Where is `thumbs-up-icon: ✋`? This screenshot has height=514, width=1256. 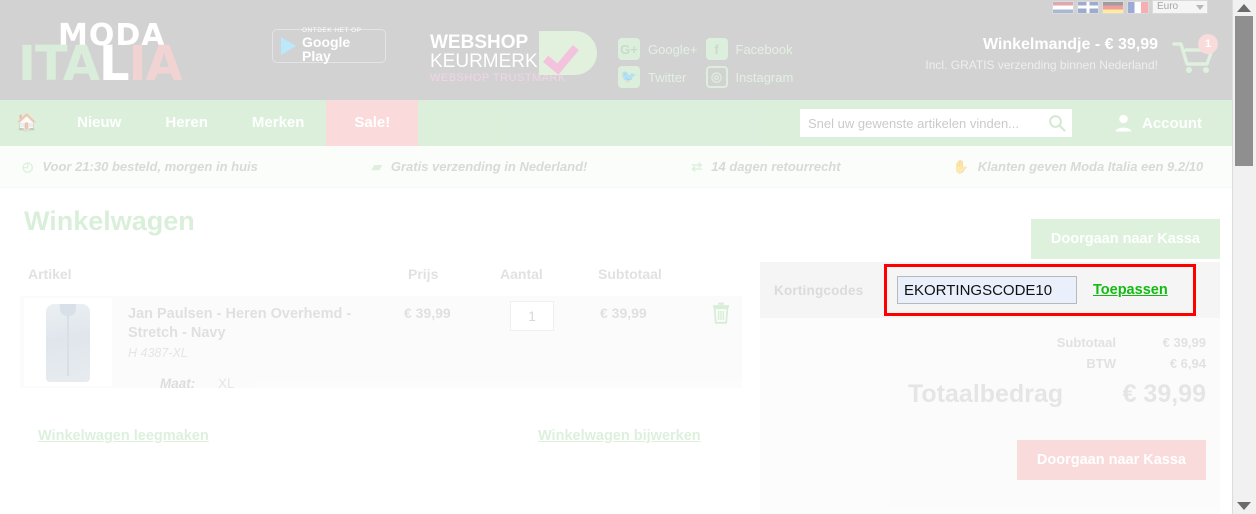 thumbs-up-icon: ✋ is located at coordinates (960, 166).